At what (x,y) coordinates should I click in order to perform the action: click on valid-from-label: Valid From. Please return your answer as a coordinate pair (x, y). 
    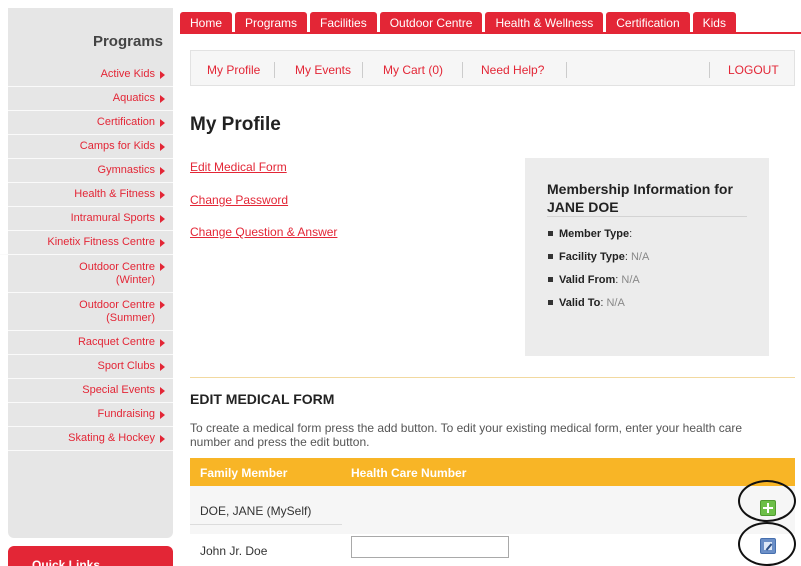
    Looking at the image, I should click on (587, 280).